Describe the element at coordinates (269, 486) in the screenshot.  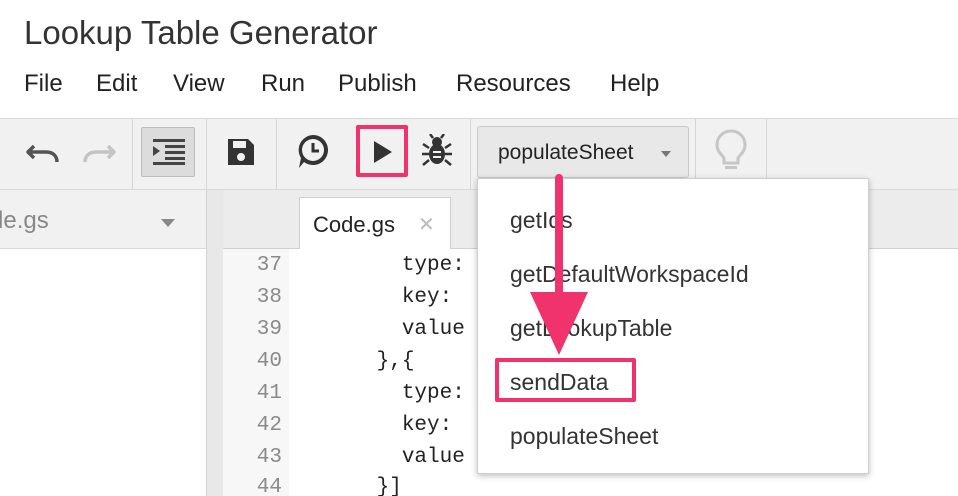
I see `line-number: 44` at that location.